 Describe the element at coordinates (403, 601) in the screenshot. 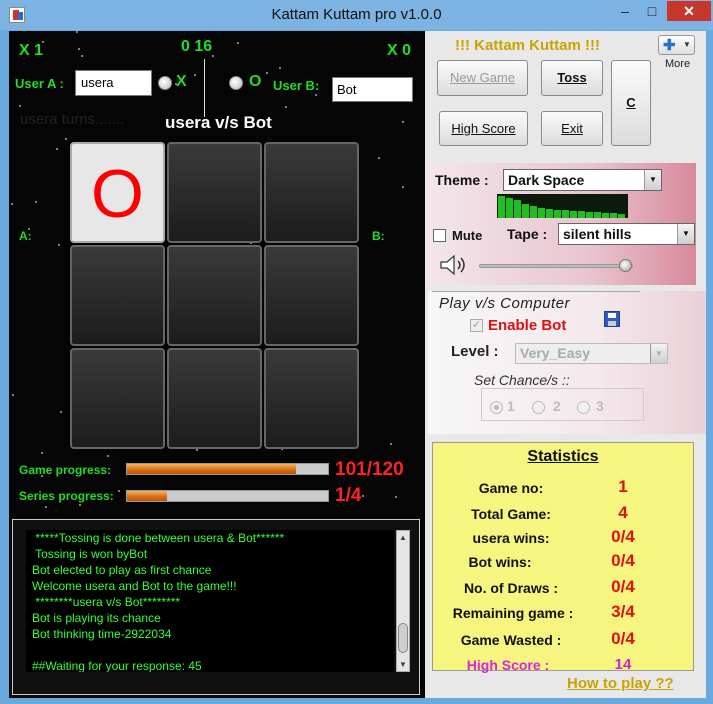

I see `log-scrollbar: ▲ ▼` at that location.